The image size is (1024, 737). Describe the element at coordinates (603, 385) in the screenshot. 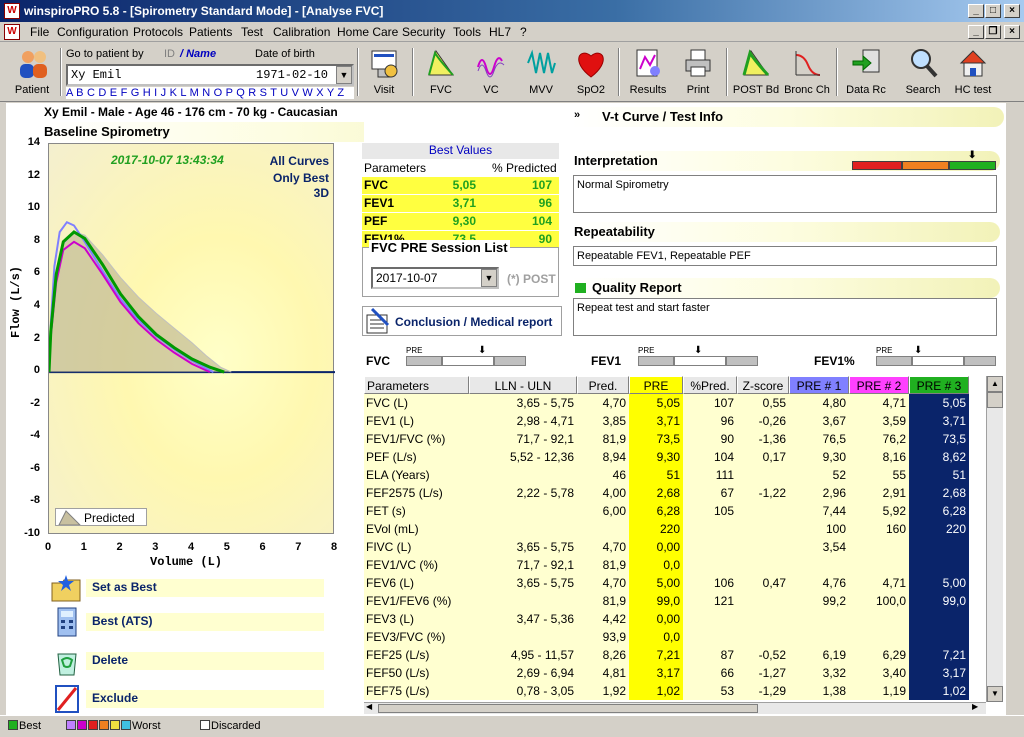

I see `table-header-cell: Pred.` at that location.